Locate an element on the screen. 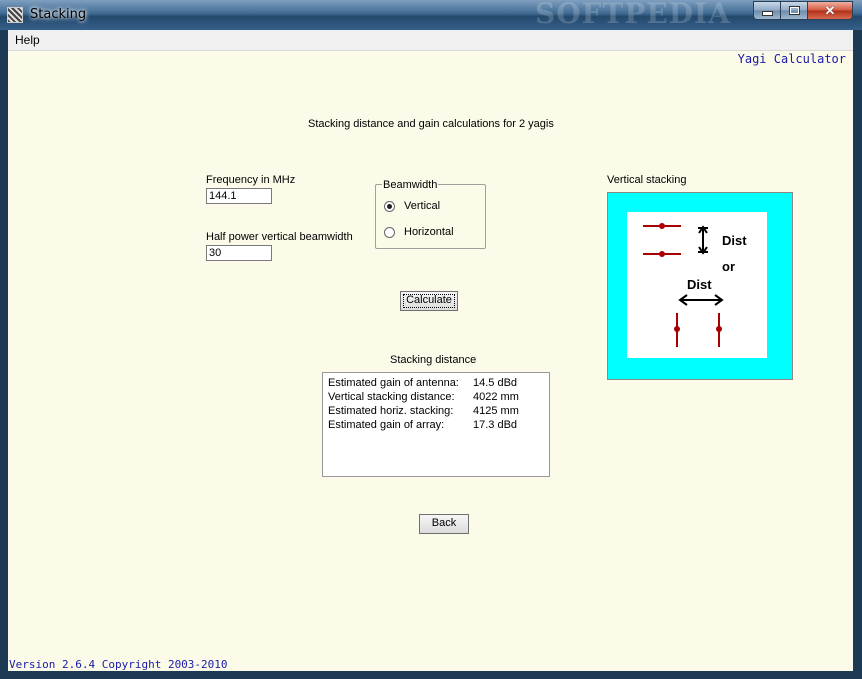  result-row: Estimated gain of antenna: 14.5 dBd is located at coordinates (422, 383).